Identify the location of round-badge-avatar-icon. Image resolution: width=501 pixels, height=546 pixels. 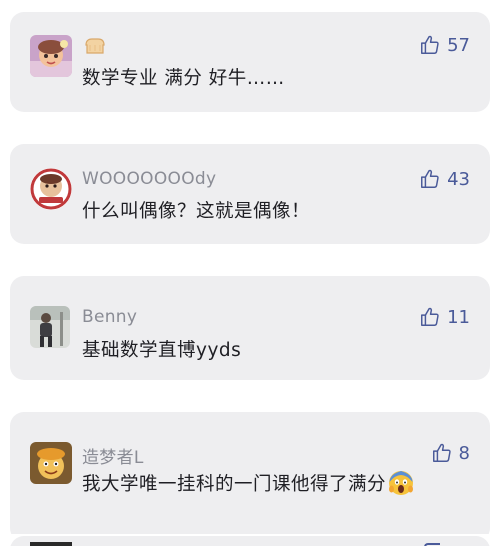
(51, 189).